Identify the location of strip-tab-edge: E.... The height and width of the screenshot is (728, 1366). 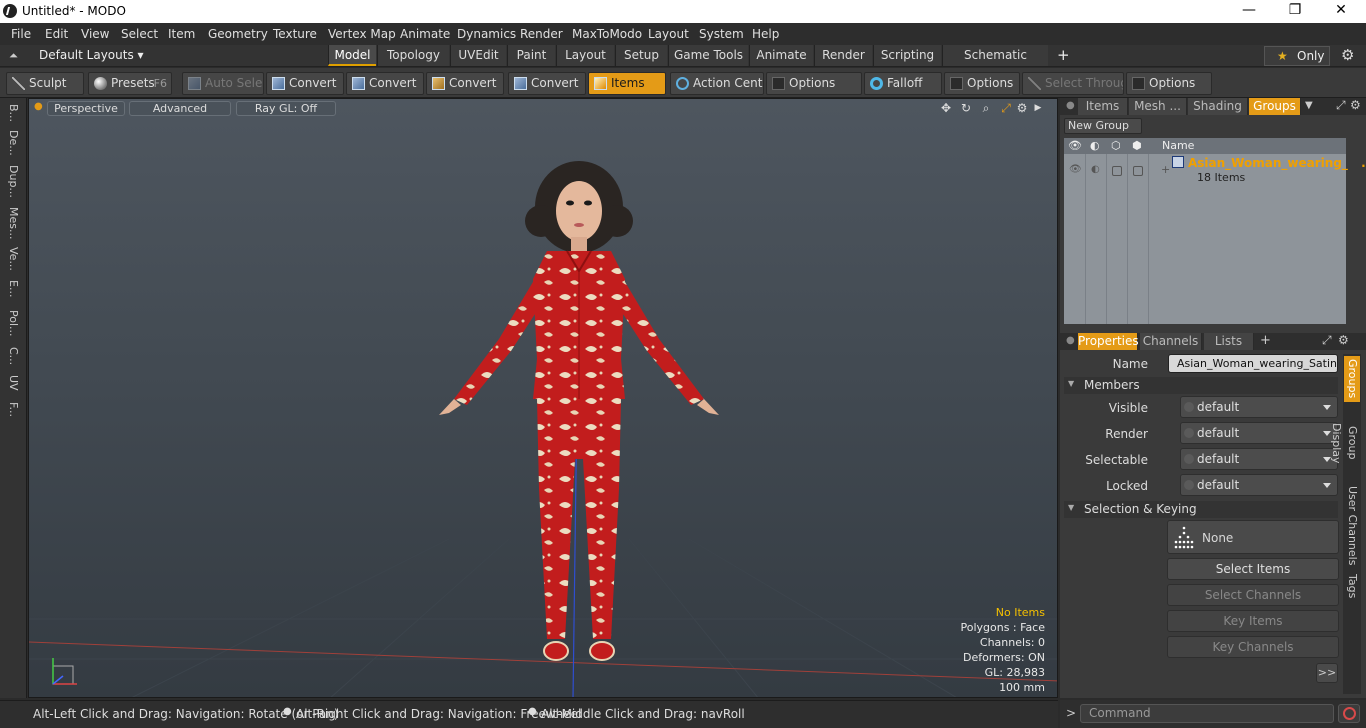
(13, 289).